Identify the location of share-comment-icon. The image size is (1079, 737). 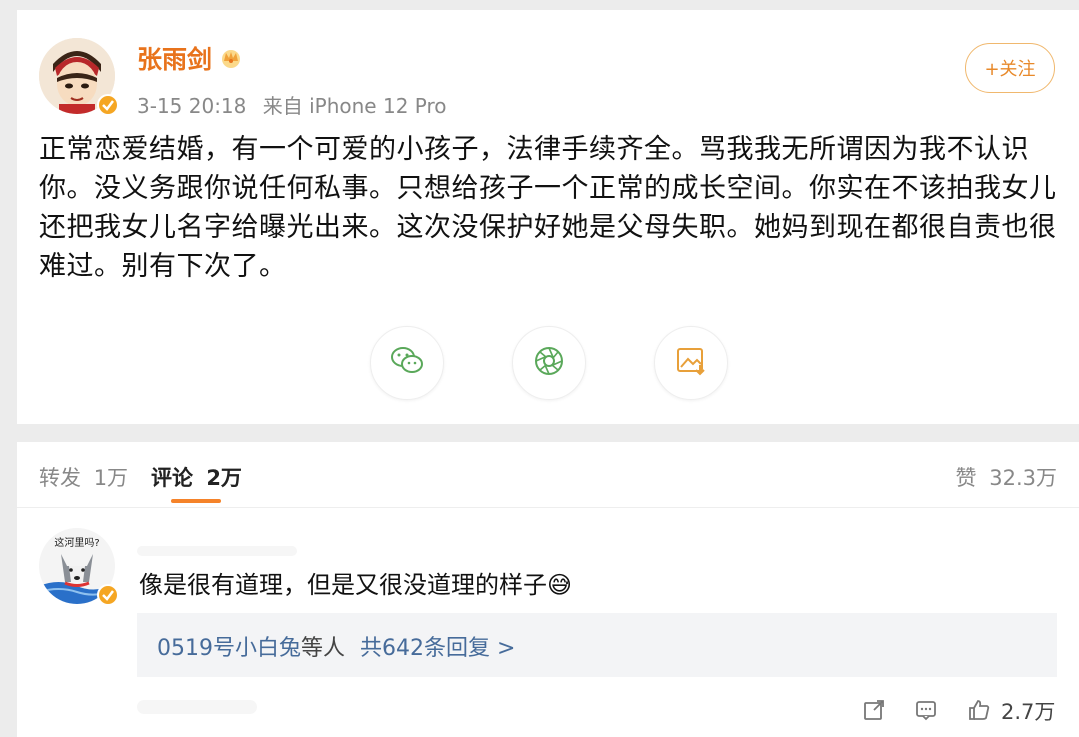
(874, 710).